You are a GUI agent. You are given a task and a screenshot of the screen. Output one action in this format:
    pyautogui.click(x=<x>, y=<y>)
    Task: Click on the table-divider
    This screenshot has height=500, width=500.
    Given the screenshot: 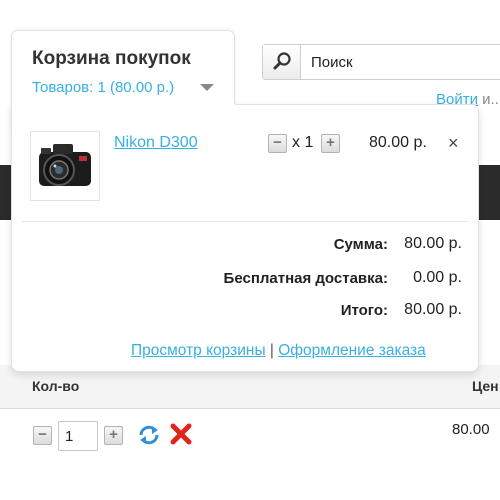 What is the action you would take?
    pyautogui.click(x=250, y=408)
    